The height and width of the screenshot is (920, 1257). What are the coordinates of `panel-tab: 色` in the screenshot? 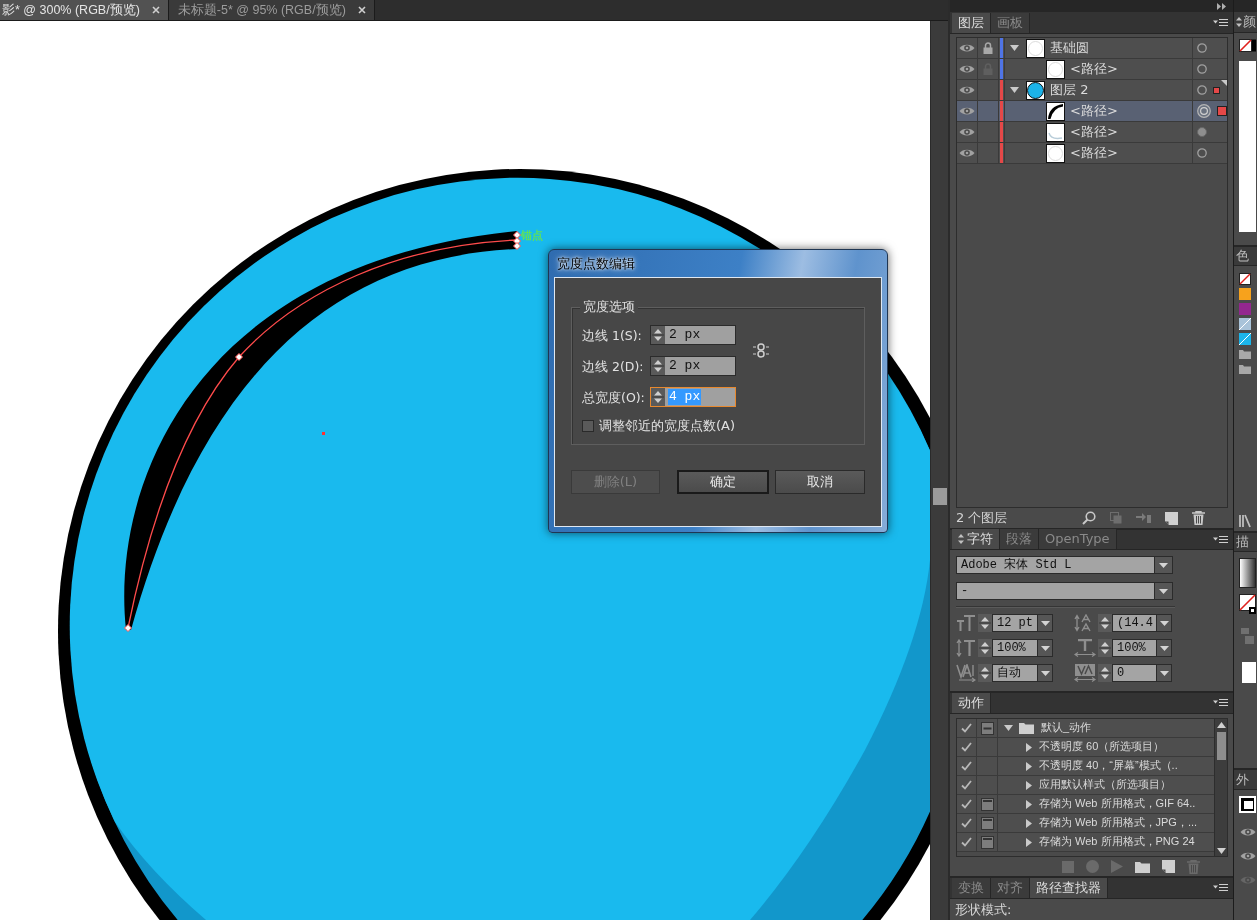 It's located at (1242, 256).